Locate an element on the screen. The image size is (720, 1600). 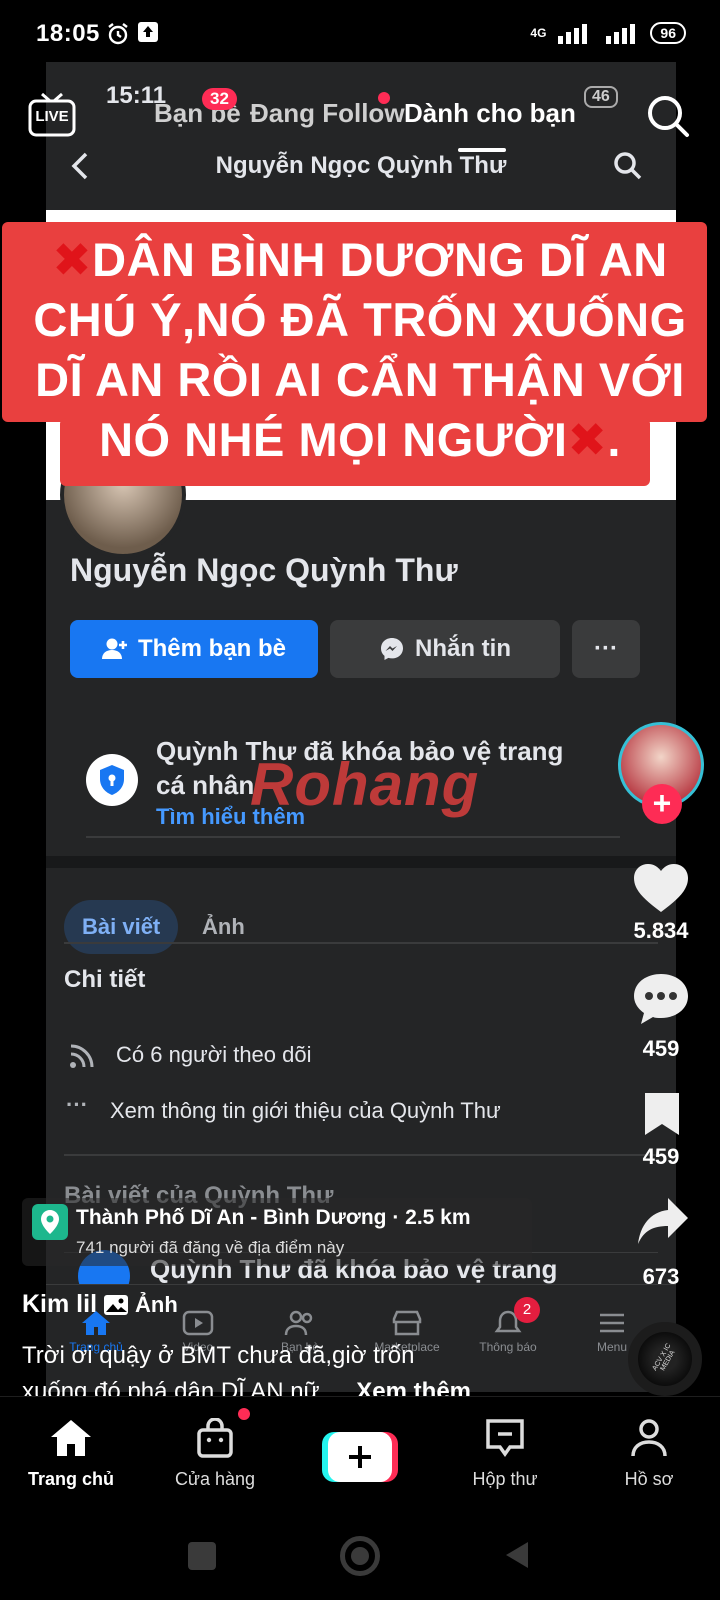
fb-search-icon is located at coordinates (628, 168).